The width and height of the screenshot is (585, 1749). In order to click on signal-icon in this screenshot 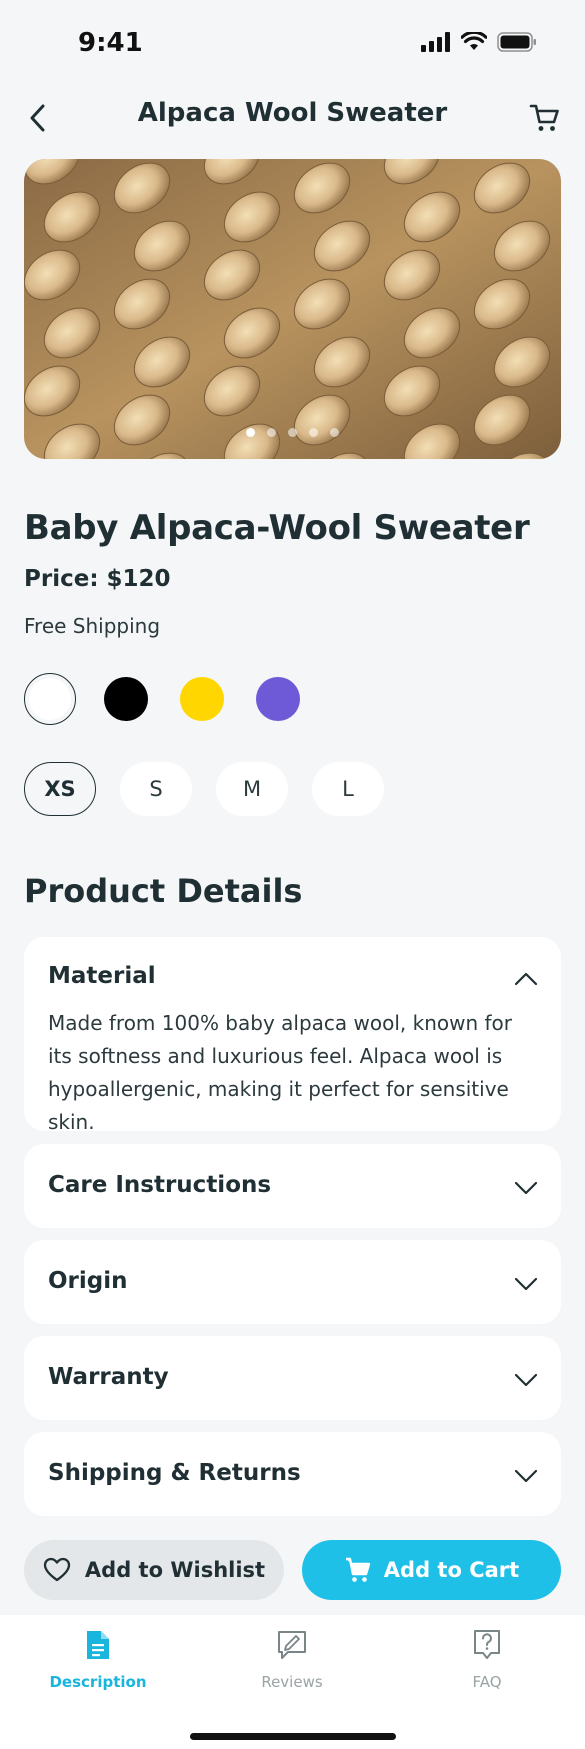, I will do `click(435, 42)`.